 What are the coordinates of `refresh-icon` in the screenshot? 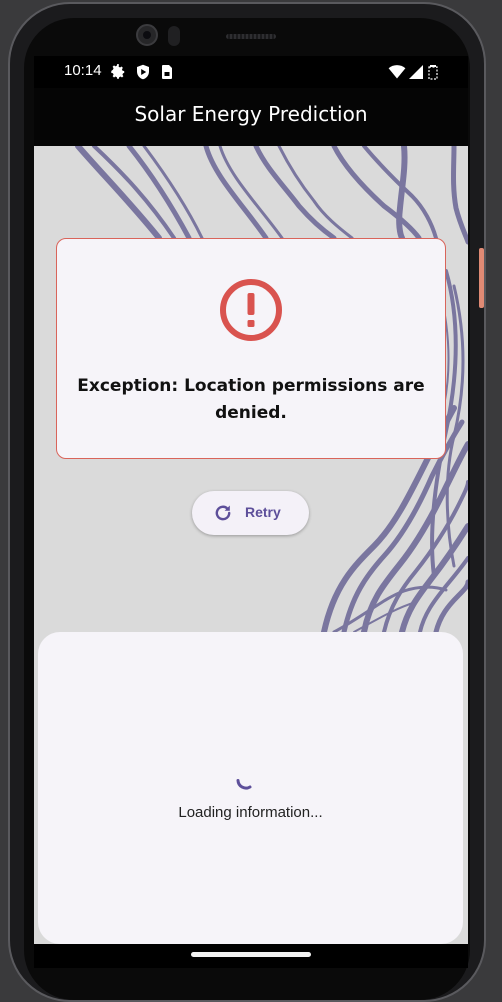 It's located at (223, 515).